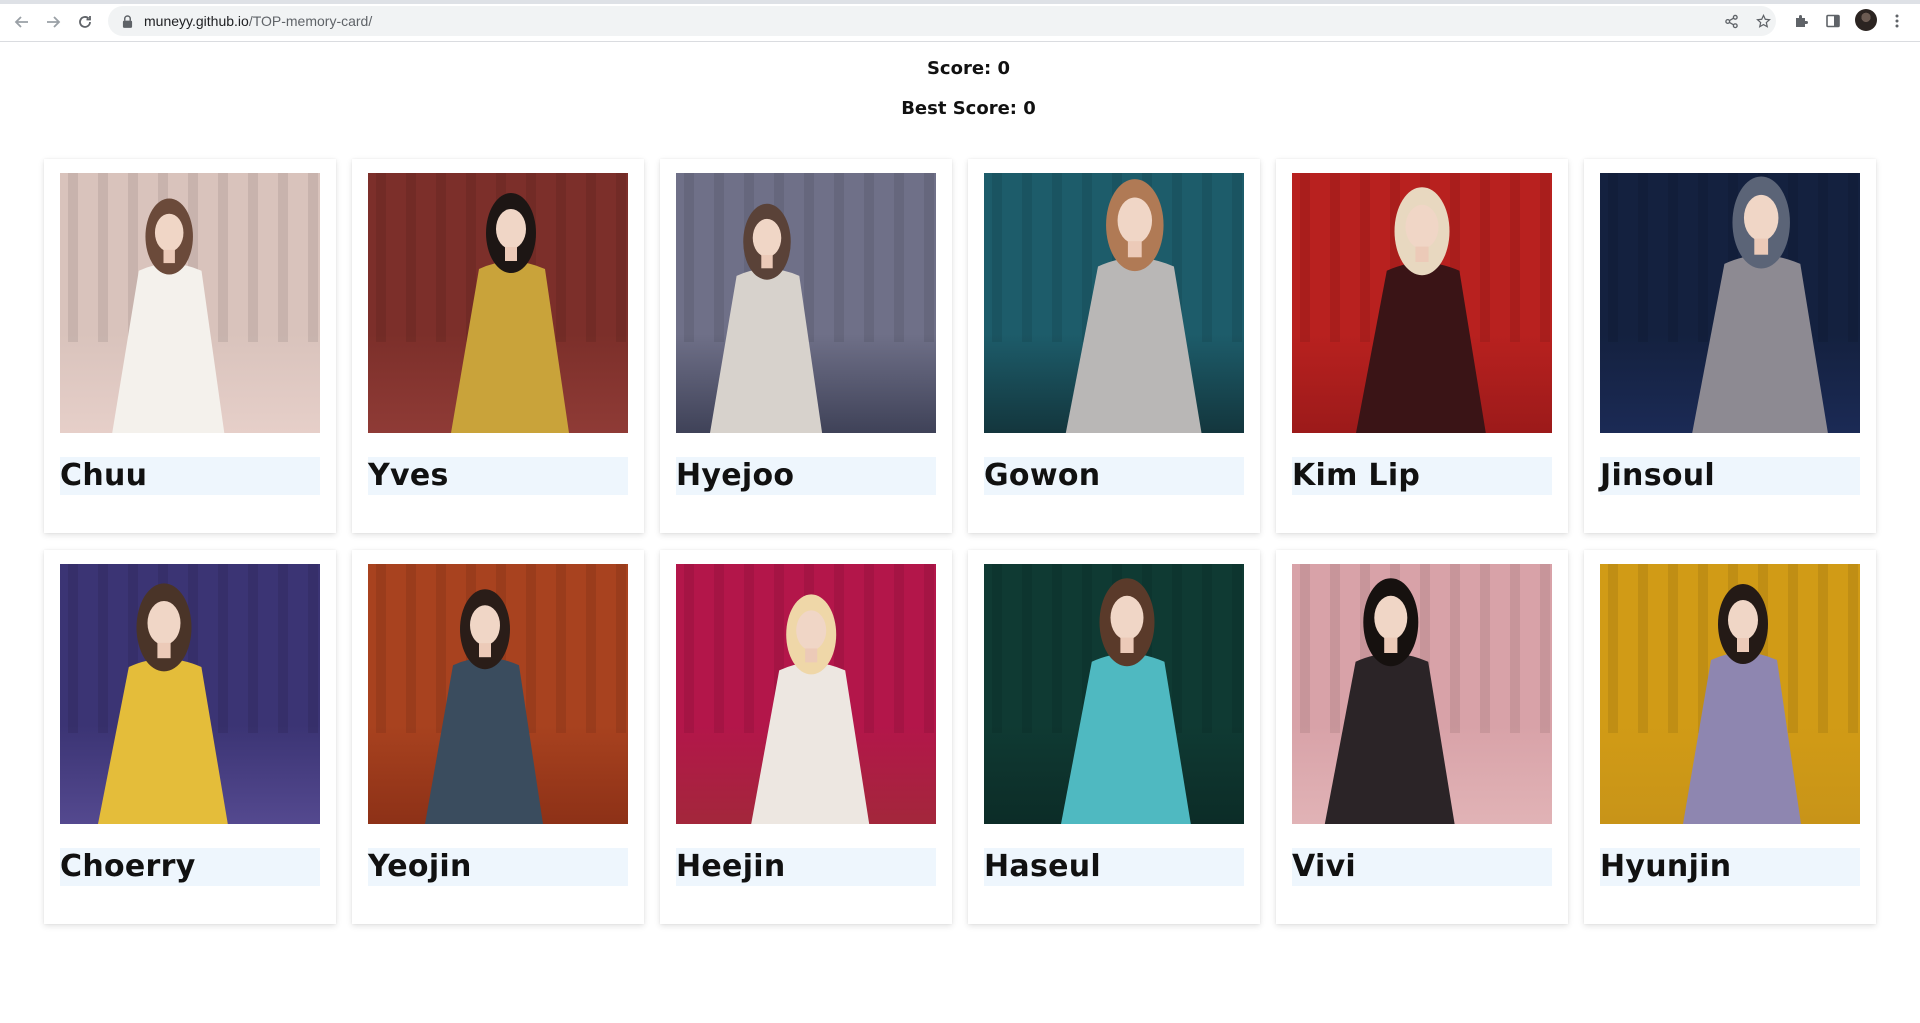 The width and height of the screenshot is (1920, 1023). I want to click on card-name: Heejin, so click(731, 866).